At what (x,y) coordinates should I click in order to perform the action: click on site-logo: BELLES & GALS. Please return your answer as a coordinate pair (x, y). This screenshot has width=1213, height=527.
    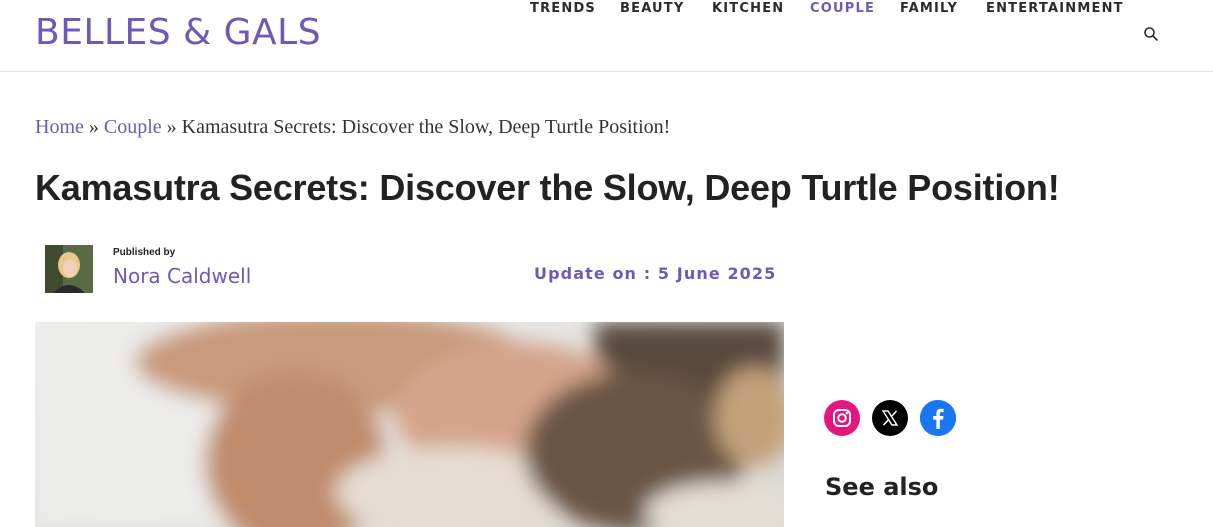
    Looking at the image, I should click on (178, 33).